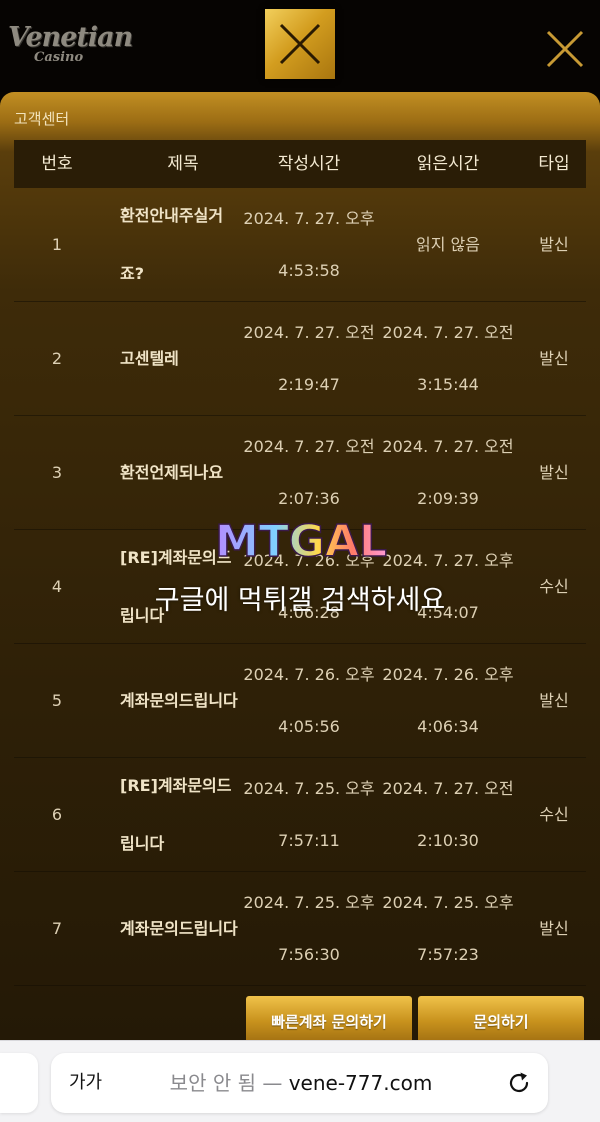  I want to click on text-size-button: 가가, so click(85, 1083).